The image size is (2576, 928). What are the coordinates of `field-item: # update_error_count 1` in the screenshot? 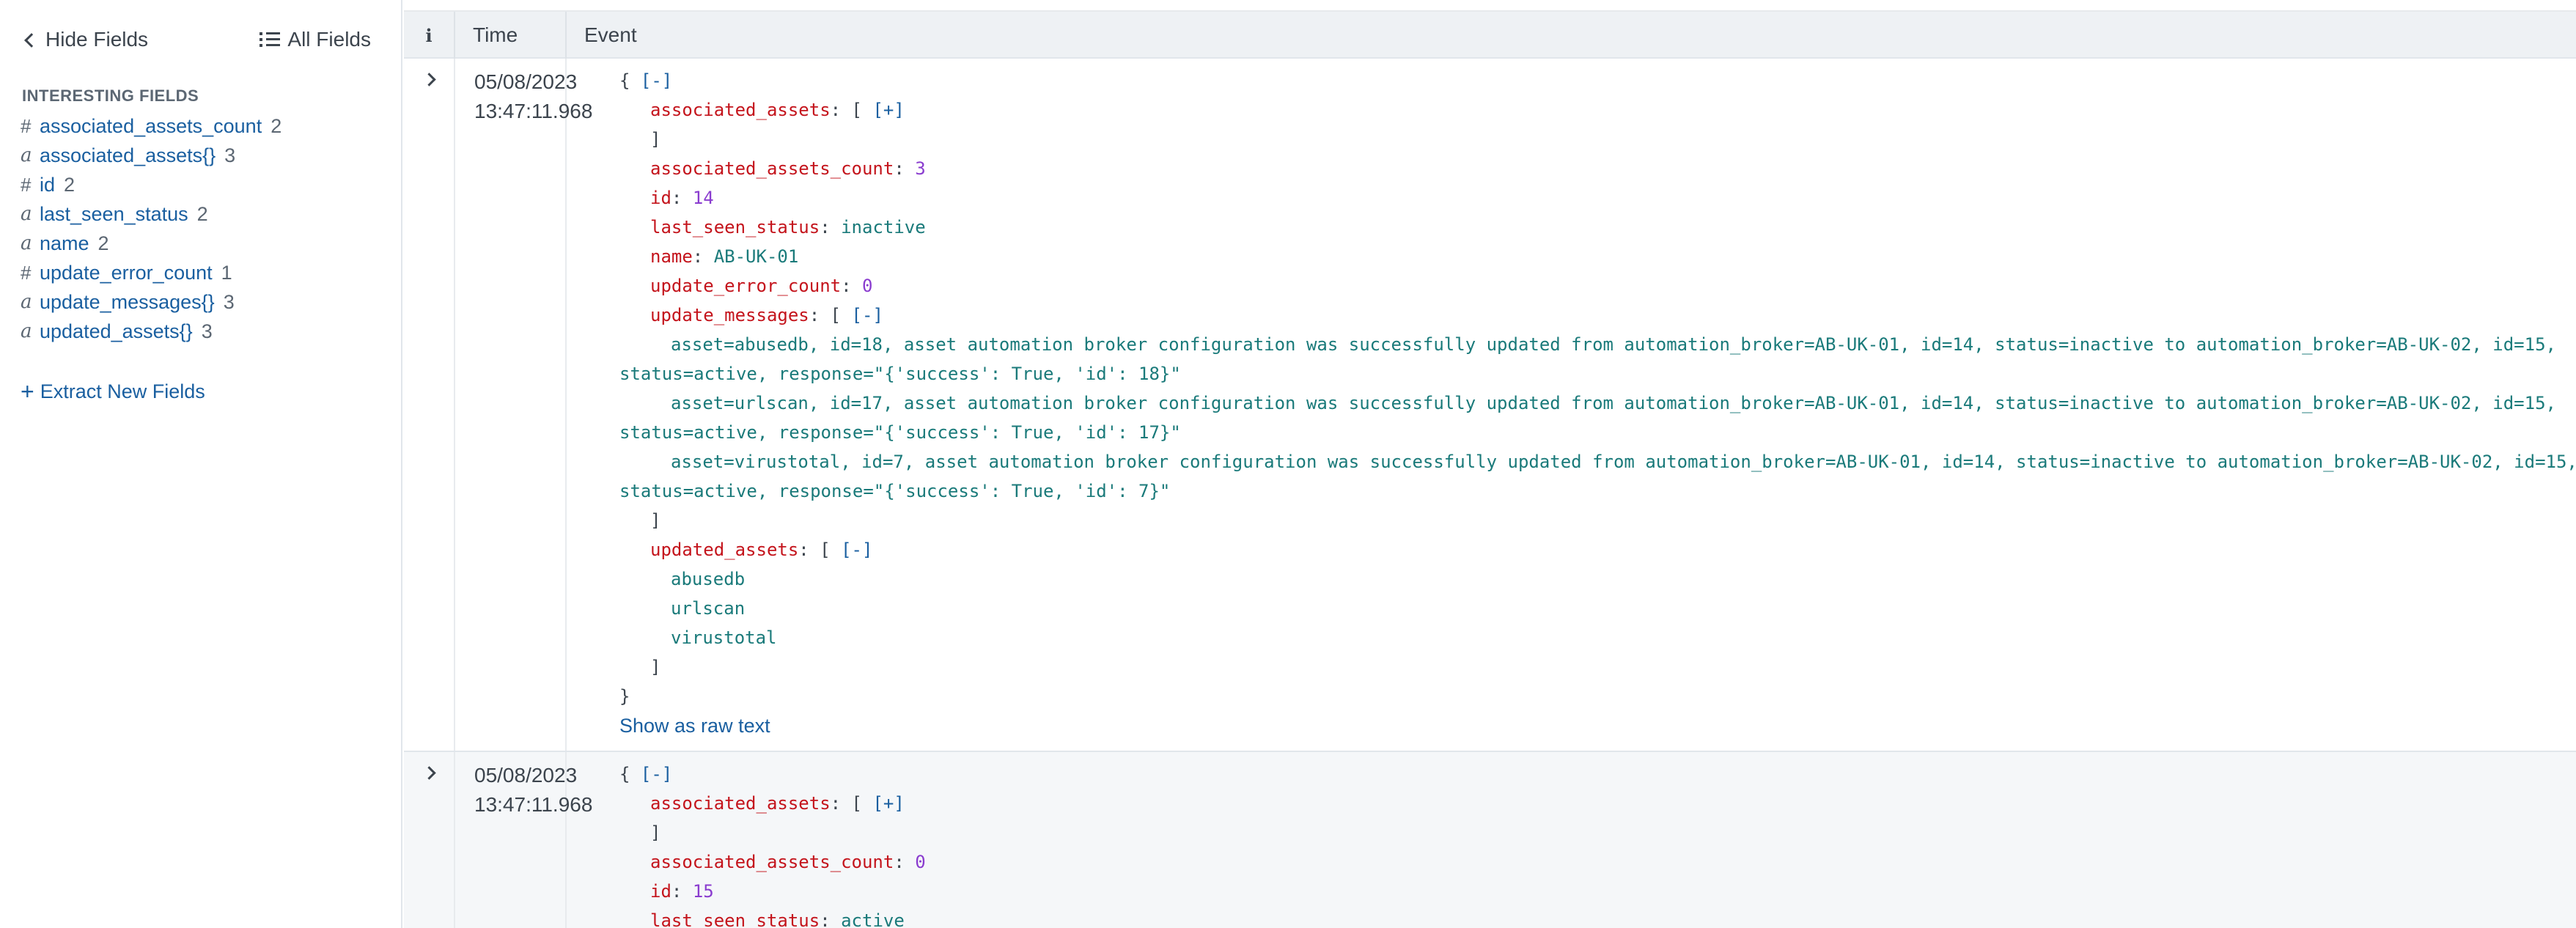 It's located at (151, 272).